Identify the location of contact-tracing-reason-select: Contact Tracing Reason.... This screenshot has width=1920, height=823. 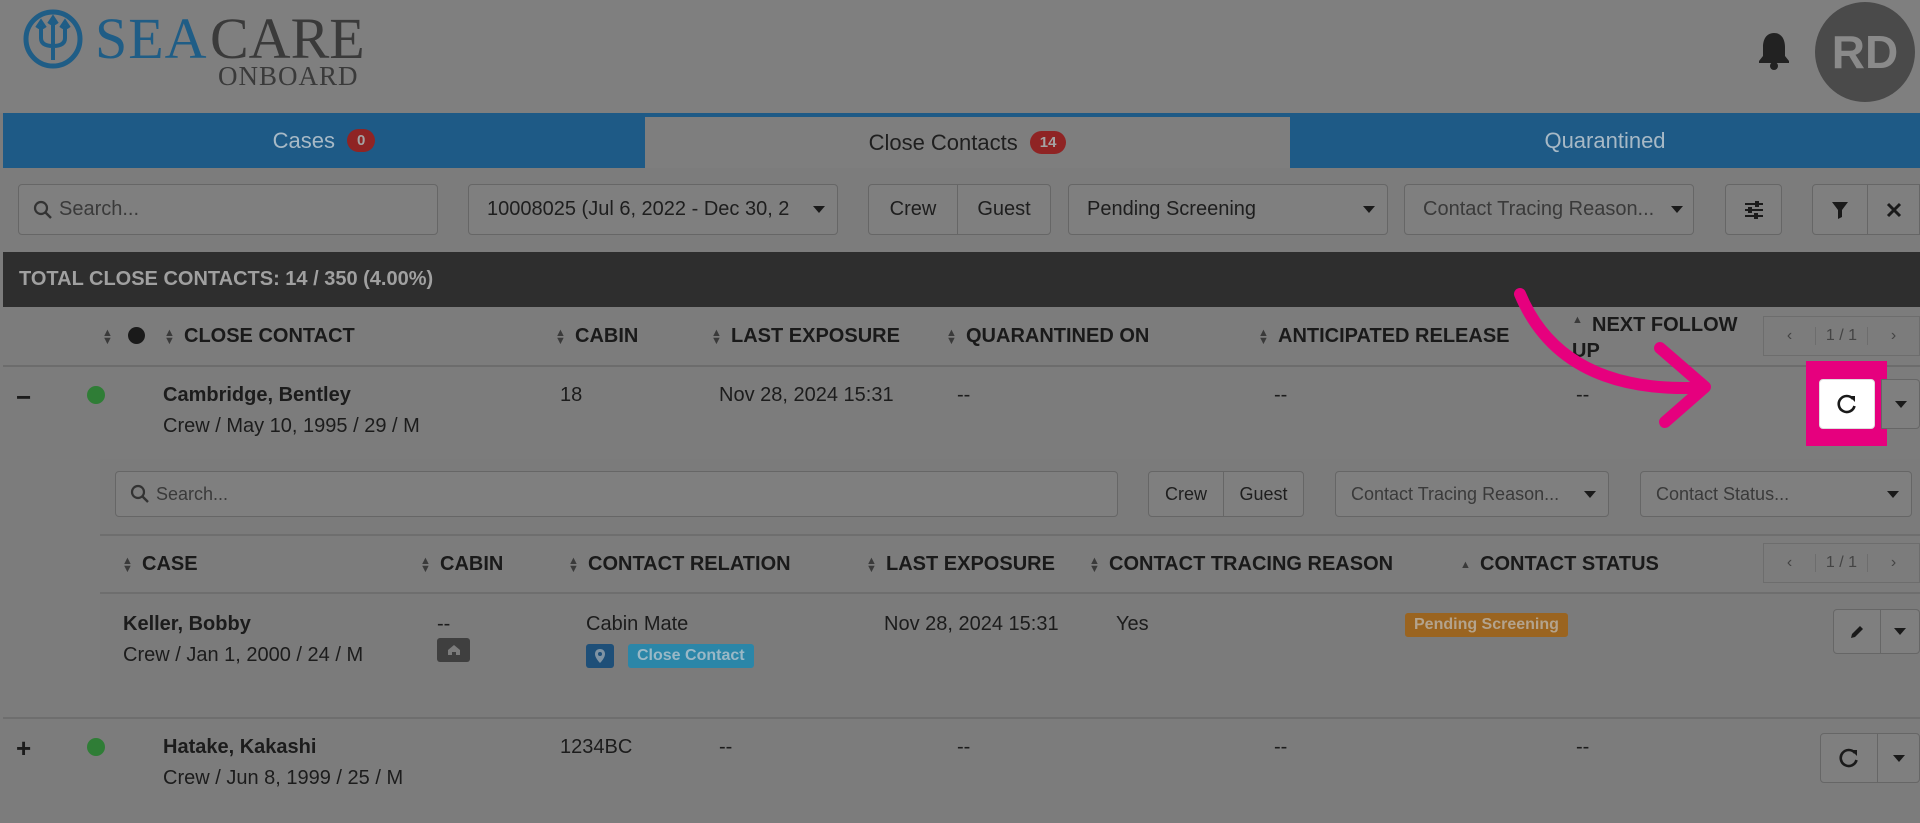
(1549, 209).